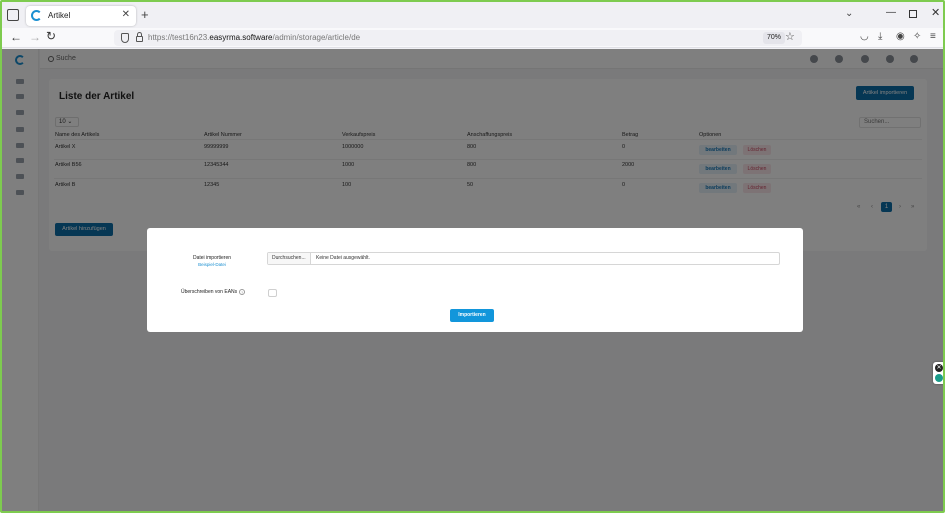 Image resolution: width=945 pixels, height=513 pixels. What do you see at coordinates (343, 258) in the screenshot?
I see `file-status-text: Keine Datei ausgewählt.` at bounding box center [343, 258].